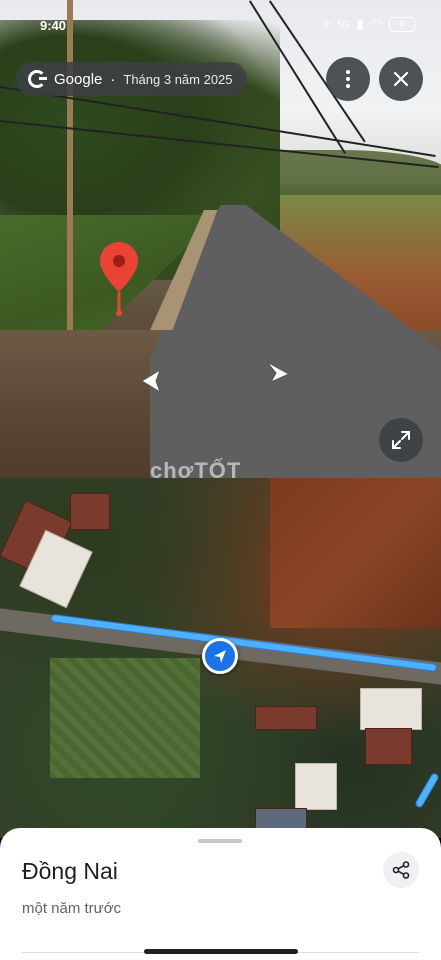  What do you see at coordinates (221, 951) in the screenshot?
I see `home-indicator` at bounding box center [221, 951].